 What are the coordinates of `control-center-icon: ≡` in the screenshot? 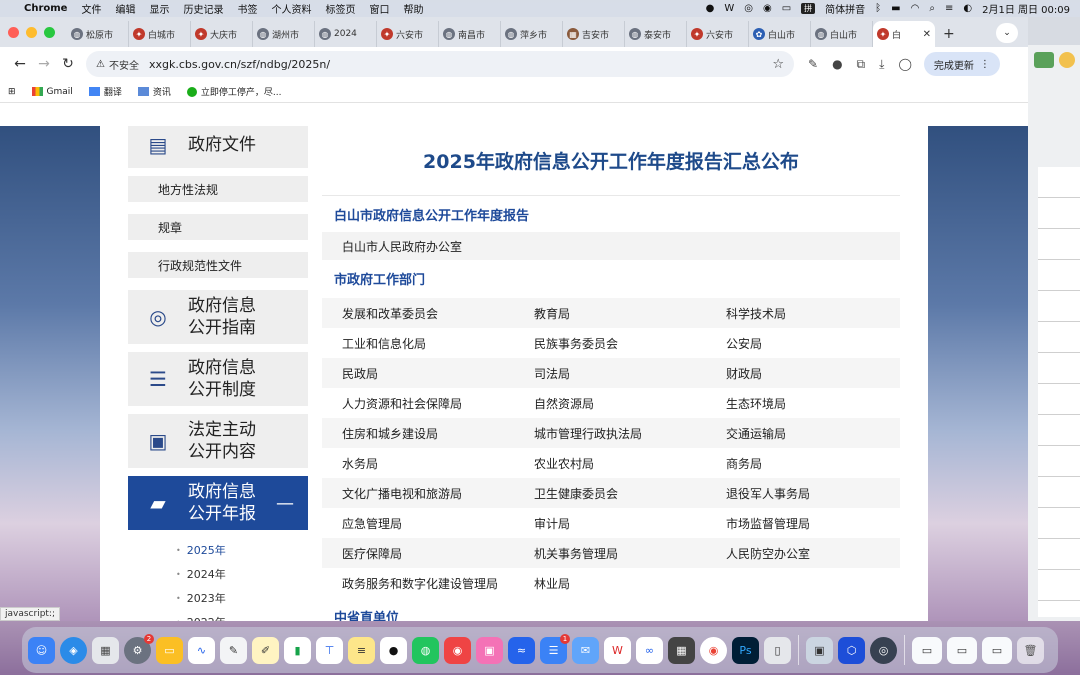 It's located at (949, 8).